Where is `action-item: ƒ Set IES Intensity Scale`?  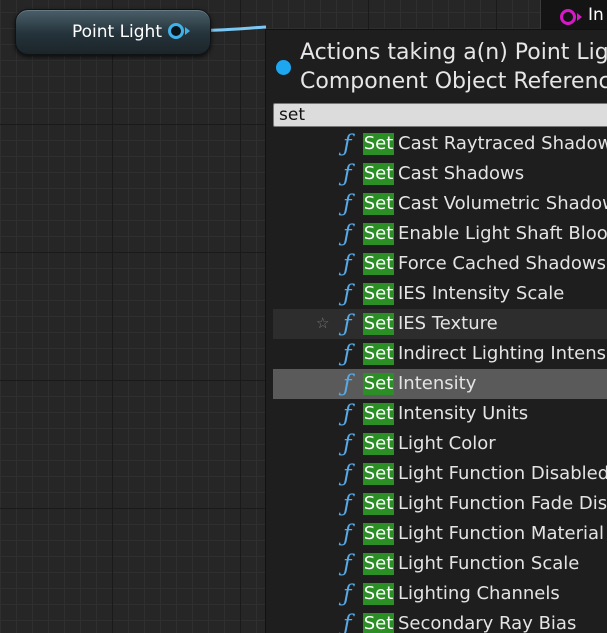
action-item: ƒ Set IES Intensity Scale is located at coordinates (440, 294).